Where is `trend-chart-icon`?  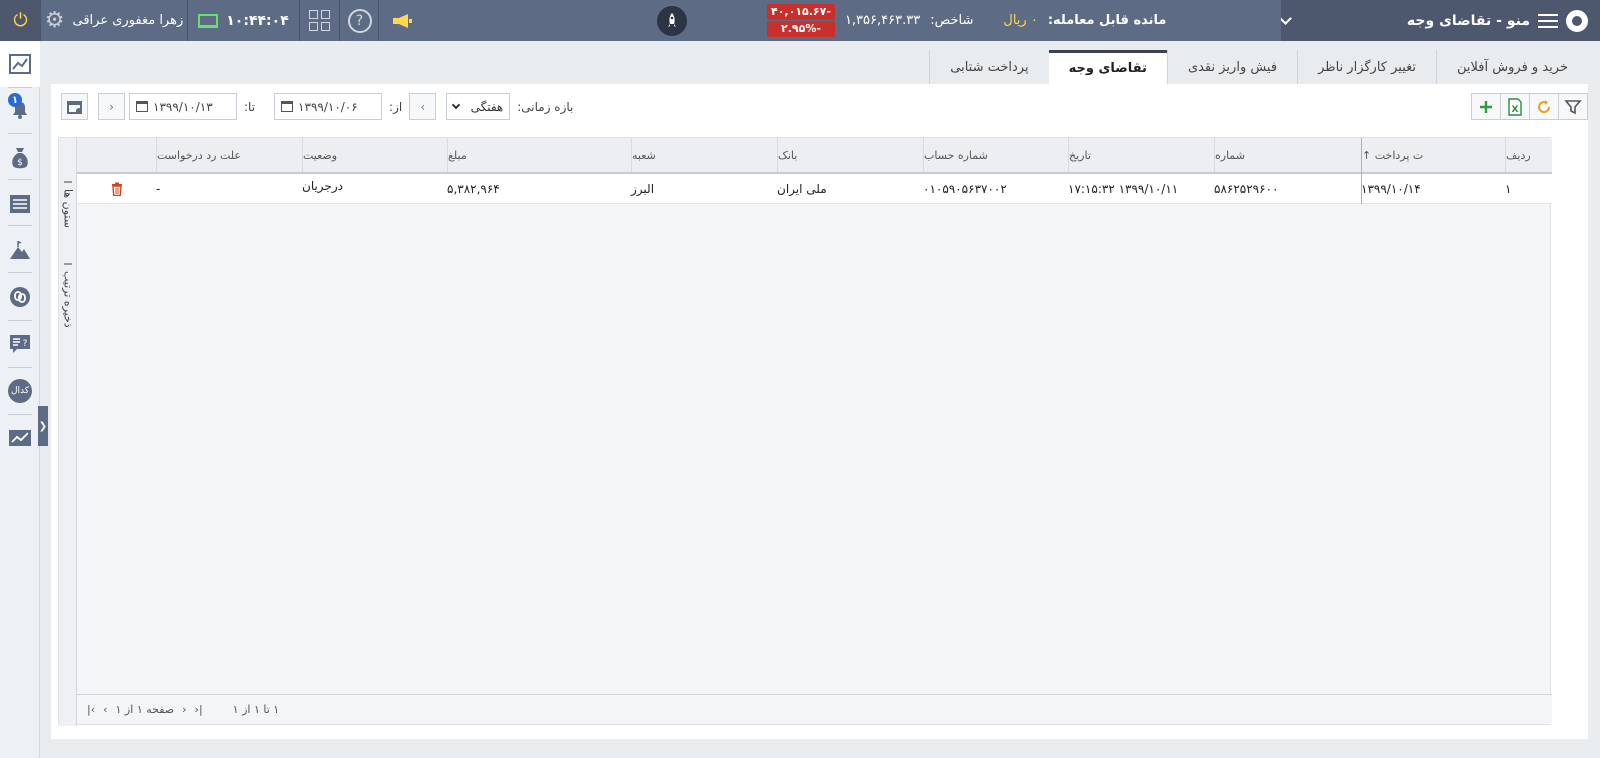
trend-chart-icon is located at coordinates (20, 438).